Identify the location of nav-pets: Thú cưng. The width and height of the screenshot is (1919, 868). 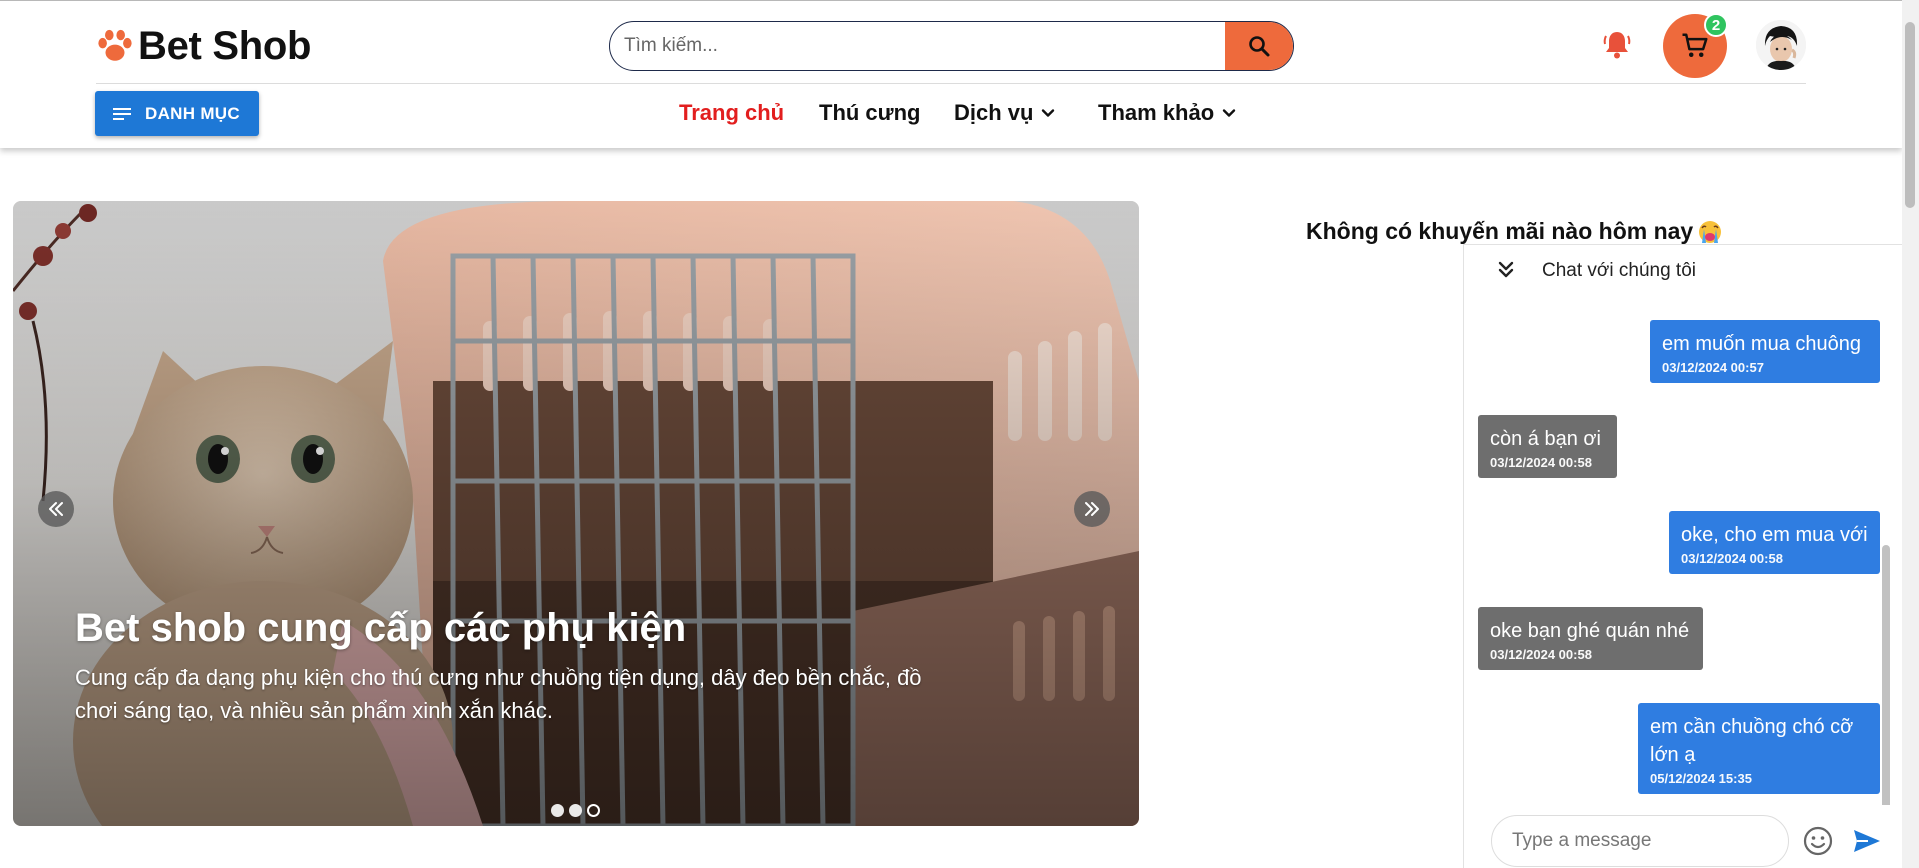
(869, 113).